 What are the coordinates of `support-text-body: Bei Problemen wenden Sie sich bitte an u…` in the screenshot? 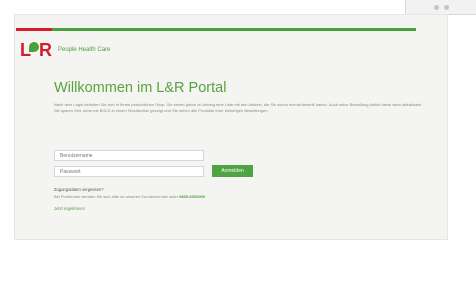 It's located at (116, 196).